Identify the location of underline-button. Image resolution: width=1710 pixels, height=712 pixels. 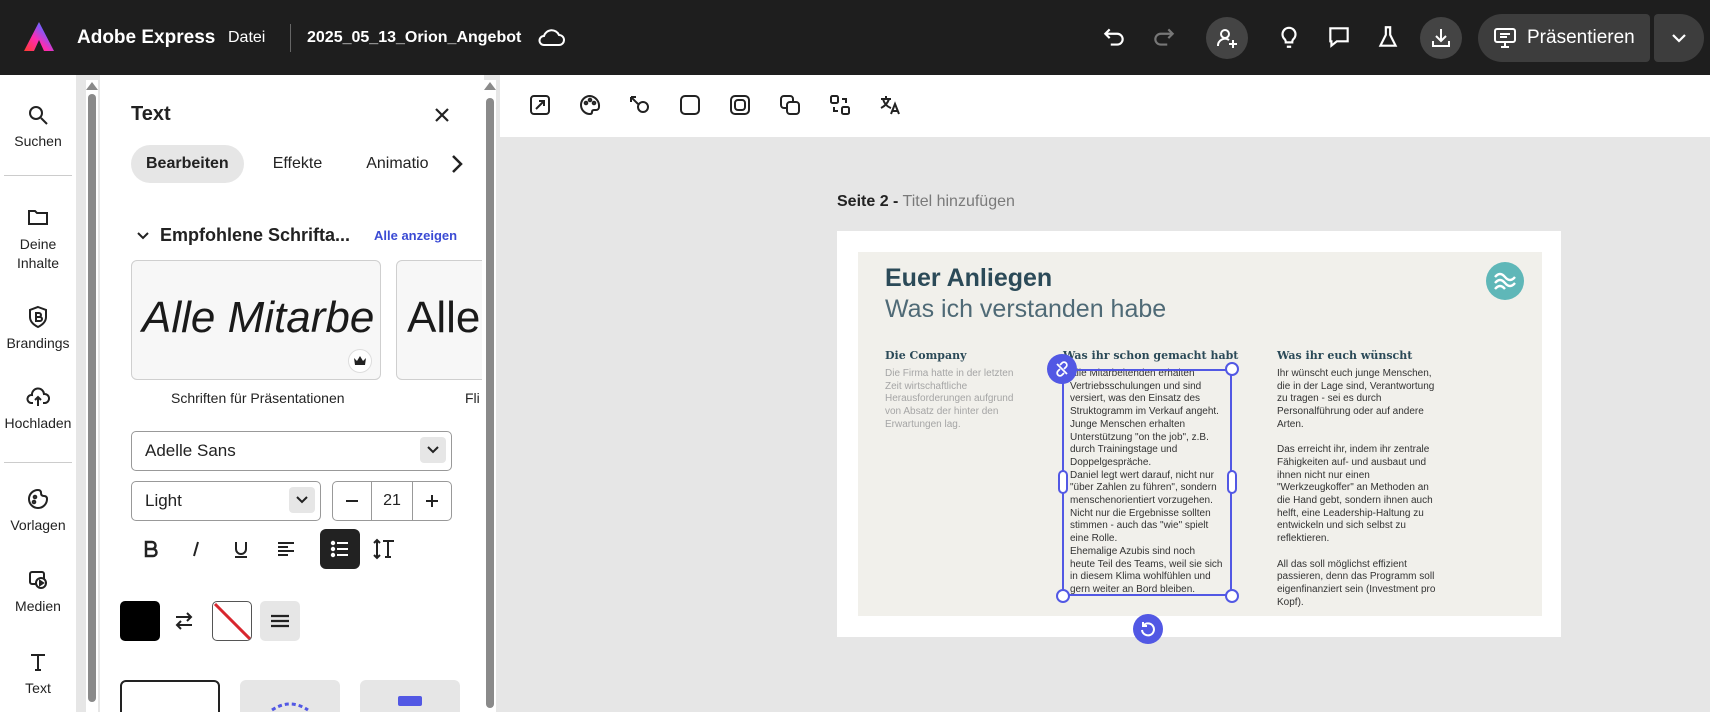
(241, 549).